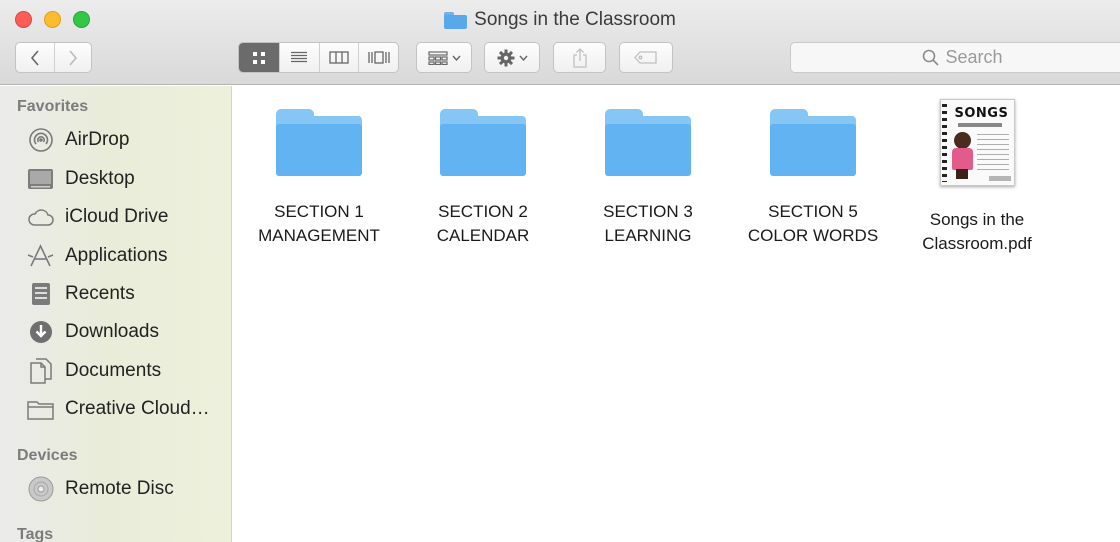 This screenshot has height=542, width=1120. What do you see at coordinates (113, 370) in the screenshot?
I see `sidebar-item-label: Documents` at bounding box center [113, 370].